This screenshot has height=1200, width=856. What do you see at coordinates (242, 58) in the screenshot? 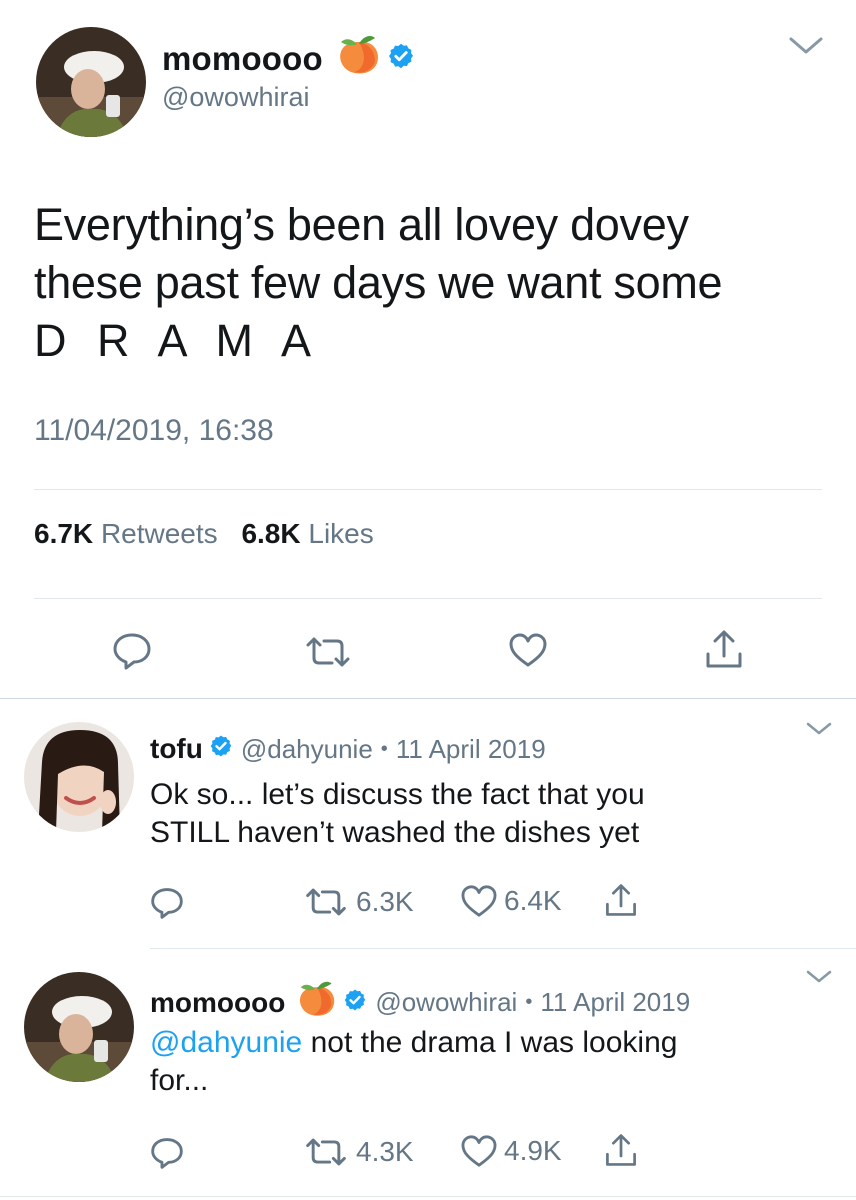
I see `display-name-text: momoooo` at bounding box center [242, 58].